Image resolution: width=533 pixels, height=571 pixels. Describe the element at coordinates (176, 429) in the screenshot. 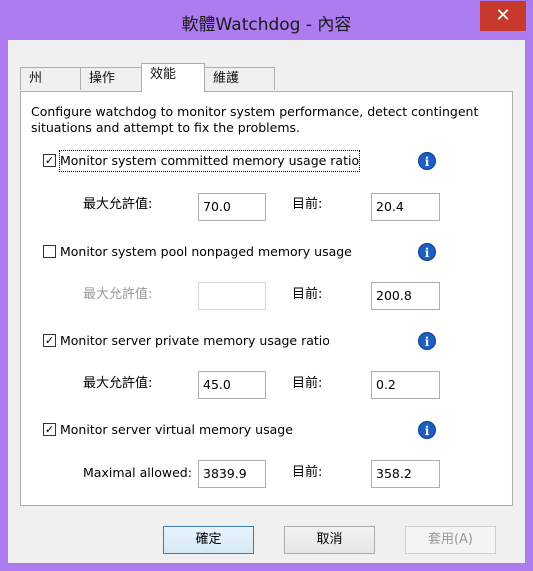

I see `monitor-virtual-label: Monitor server virtual memory usage` at that location.